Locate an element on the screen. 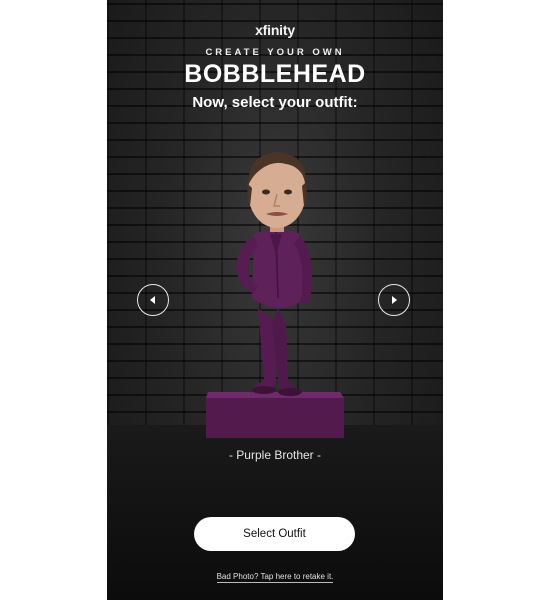 Image resolution: width=550 pixels, height=600 pixels. next-outfit-button is located at coordinates (394, 300).